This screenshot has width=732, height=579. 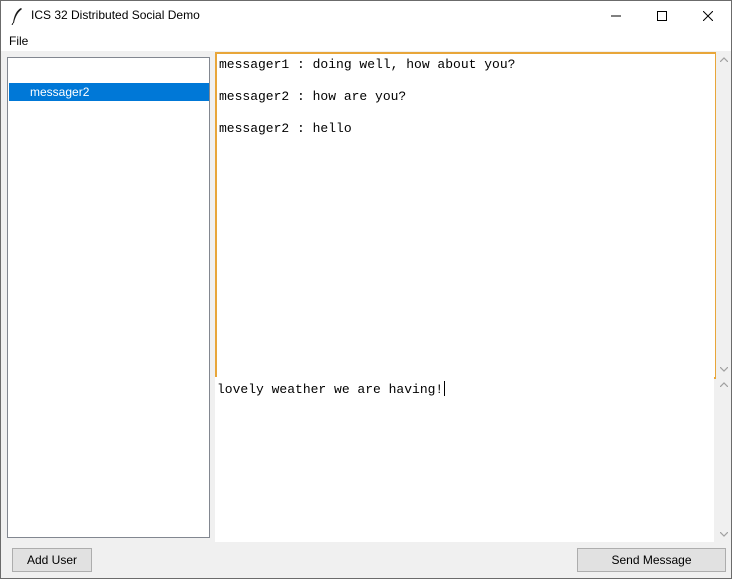 I want to click on menu-file: File, so click(x=18, y=41).